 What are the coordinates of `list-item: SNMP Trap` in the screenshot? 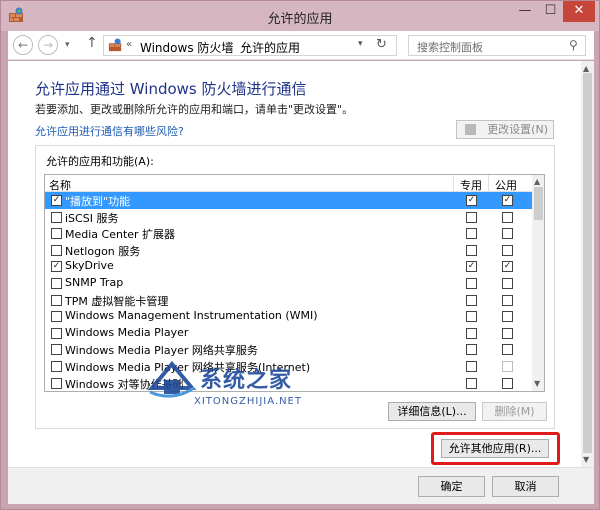 It's located at (288, 283).